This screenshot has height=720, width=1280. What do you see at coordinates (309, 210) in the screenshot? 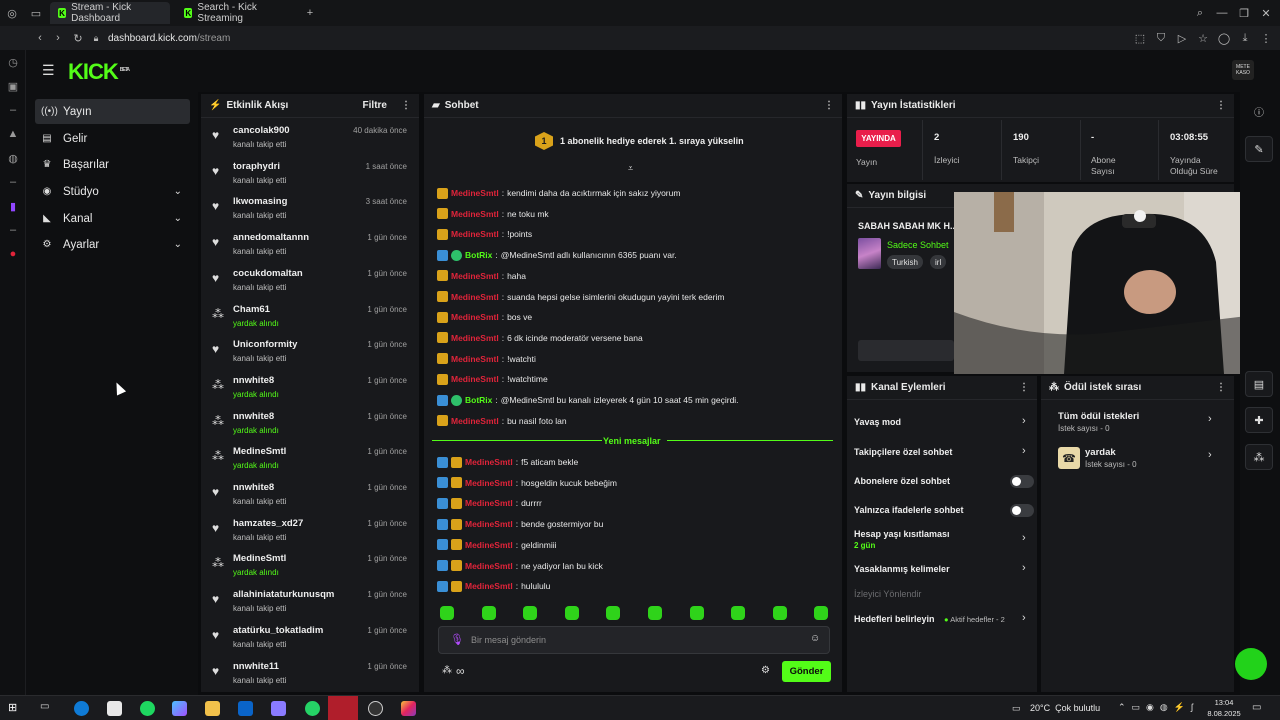
I see `activity-event: ♥ lkwomasing kanalı takip etti 3 saat önce` at bounding box center [309, 210].